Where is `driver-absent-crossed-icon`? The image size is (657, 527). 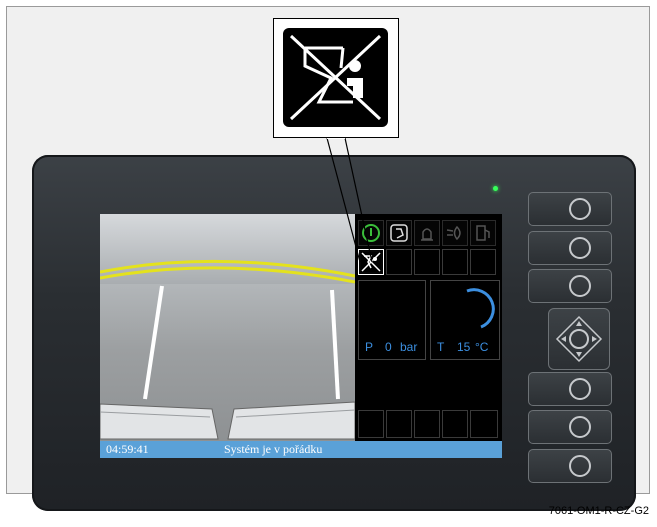
driver-absent-crossed-icon is located at coordinates (335, 77).